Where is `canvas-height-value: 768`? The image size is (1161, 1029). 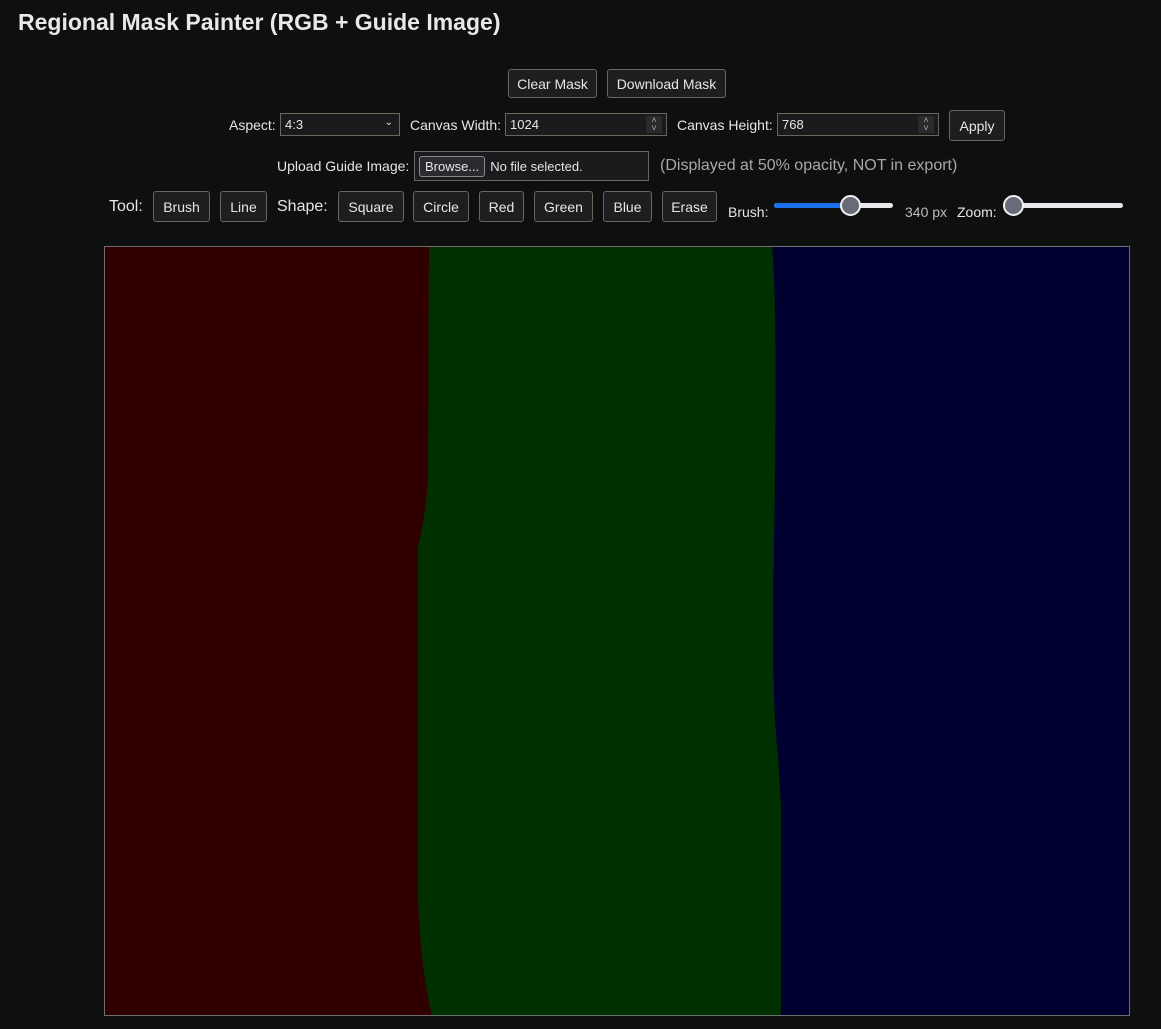
canvas-height-value: 768 is located at coordinates (793, 124).